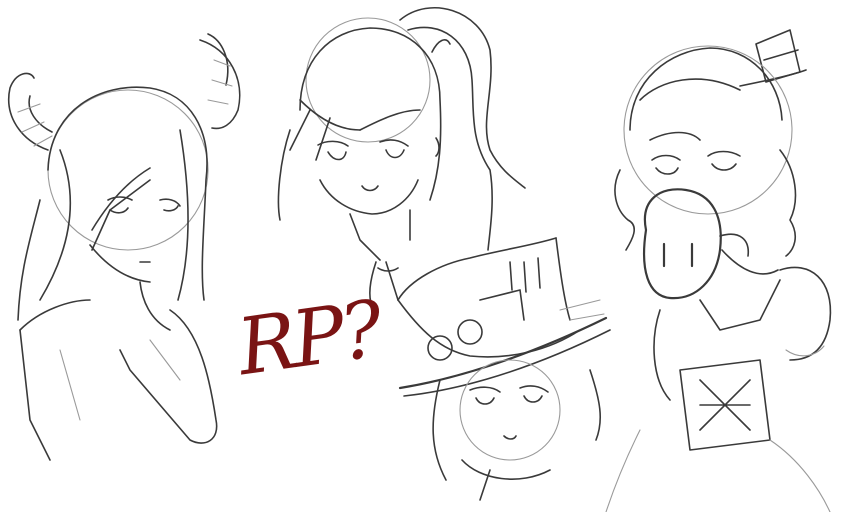 Image resolution: width=854 pixels, height=512 pixels. I want to click on rp-question-text: RP?, so click(308, 339).